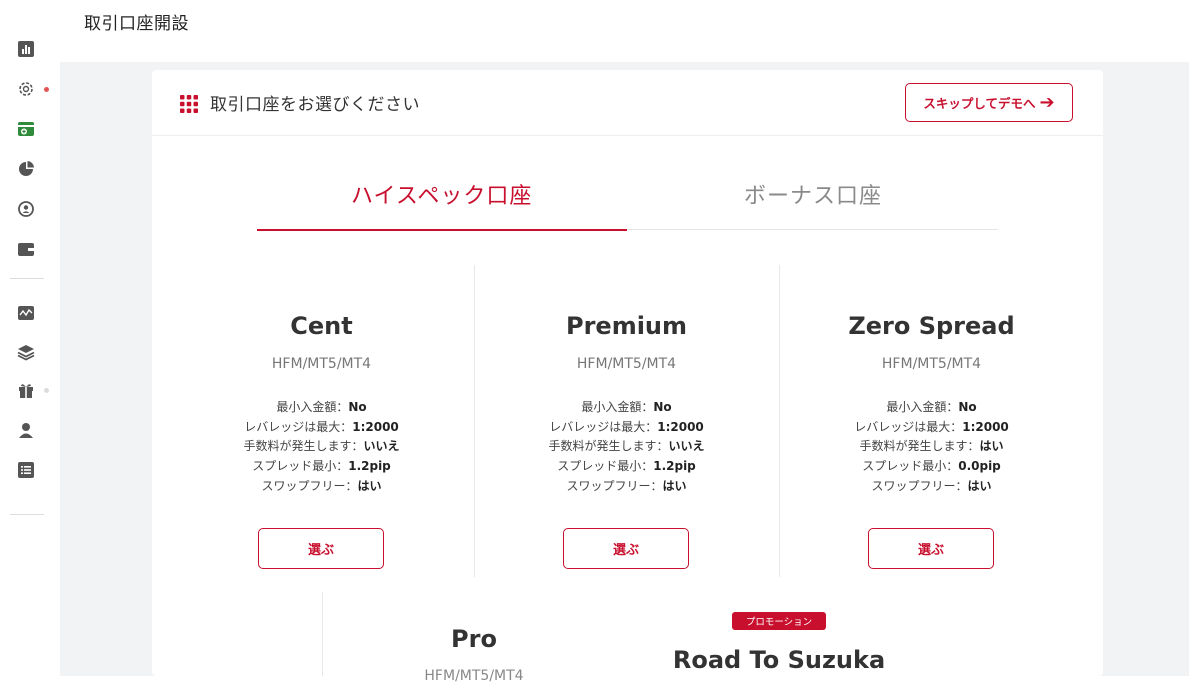 The width and height of the screenshot is (1189, 684). Describe the element at coordinates (26, 249) in the screenshot. I see `wallet-icon` at that location.